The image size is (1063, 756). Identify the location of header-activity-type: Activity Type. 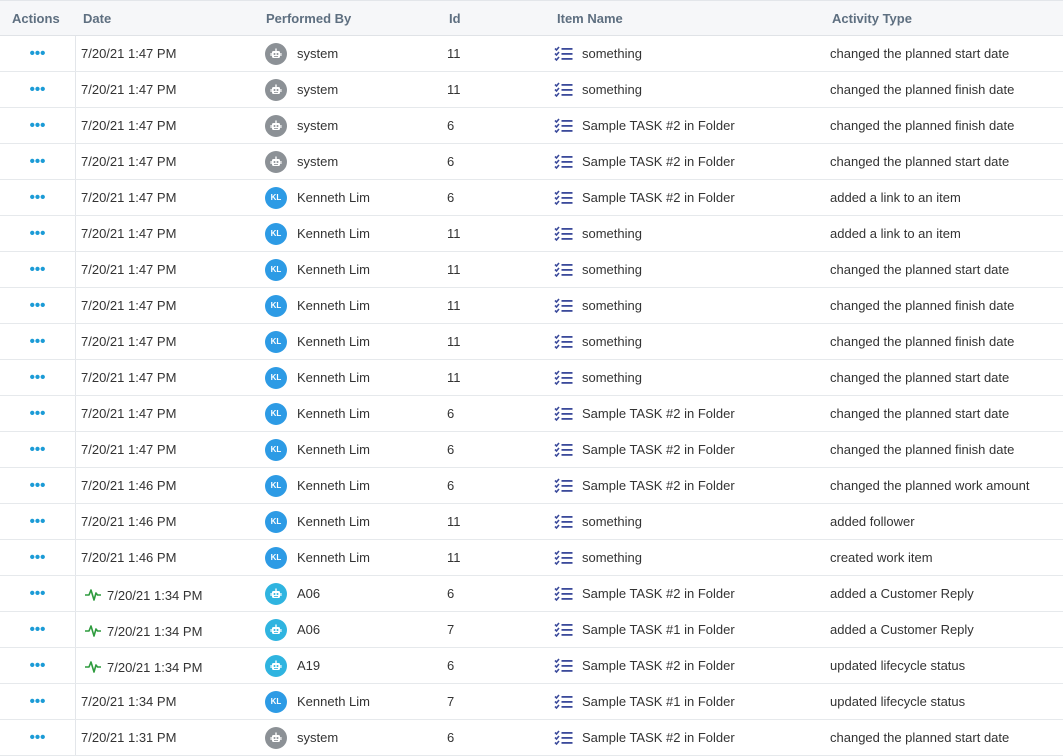
(872, 19).